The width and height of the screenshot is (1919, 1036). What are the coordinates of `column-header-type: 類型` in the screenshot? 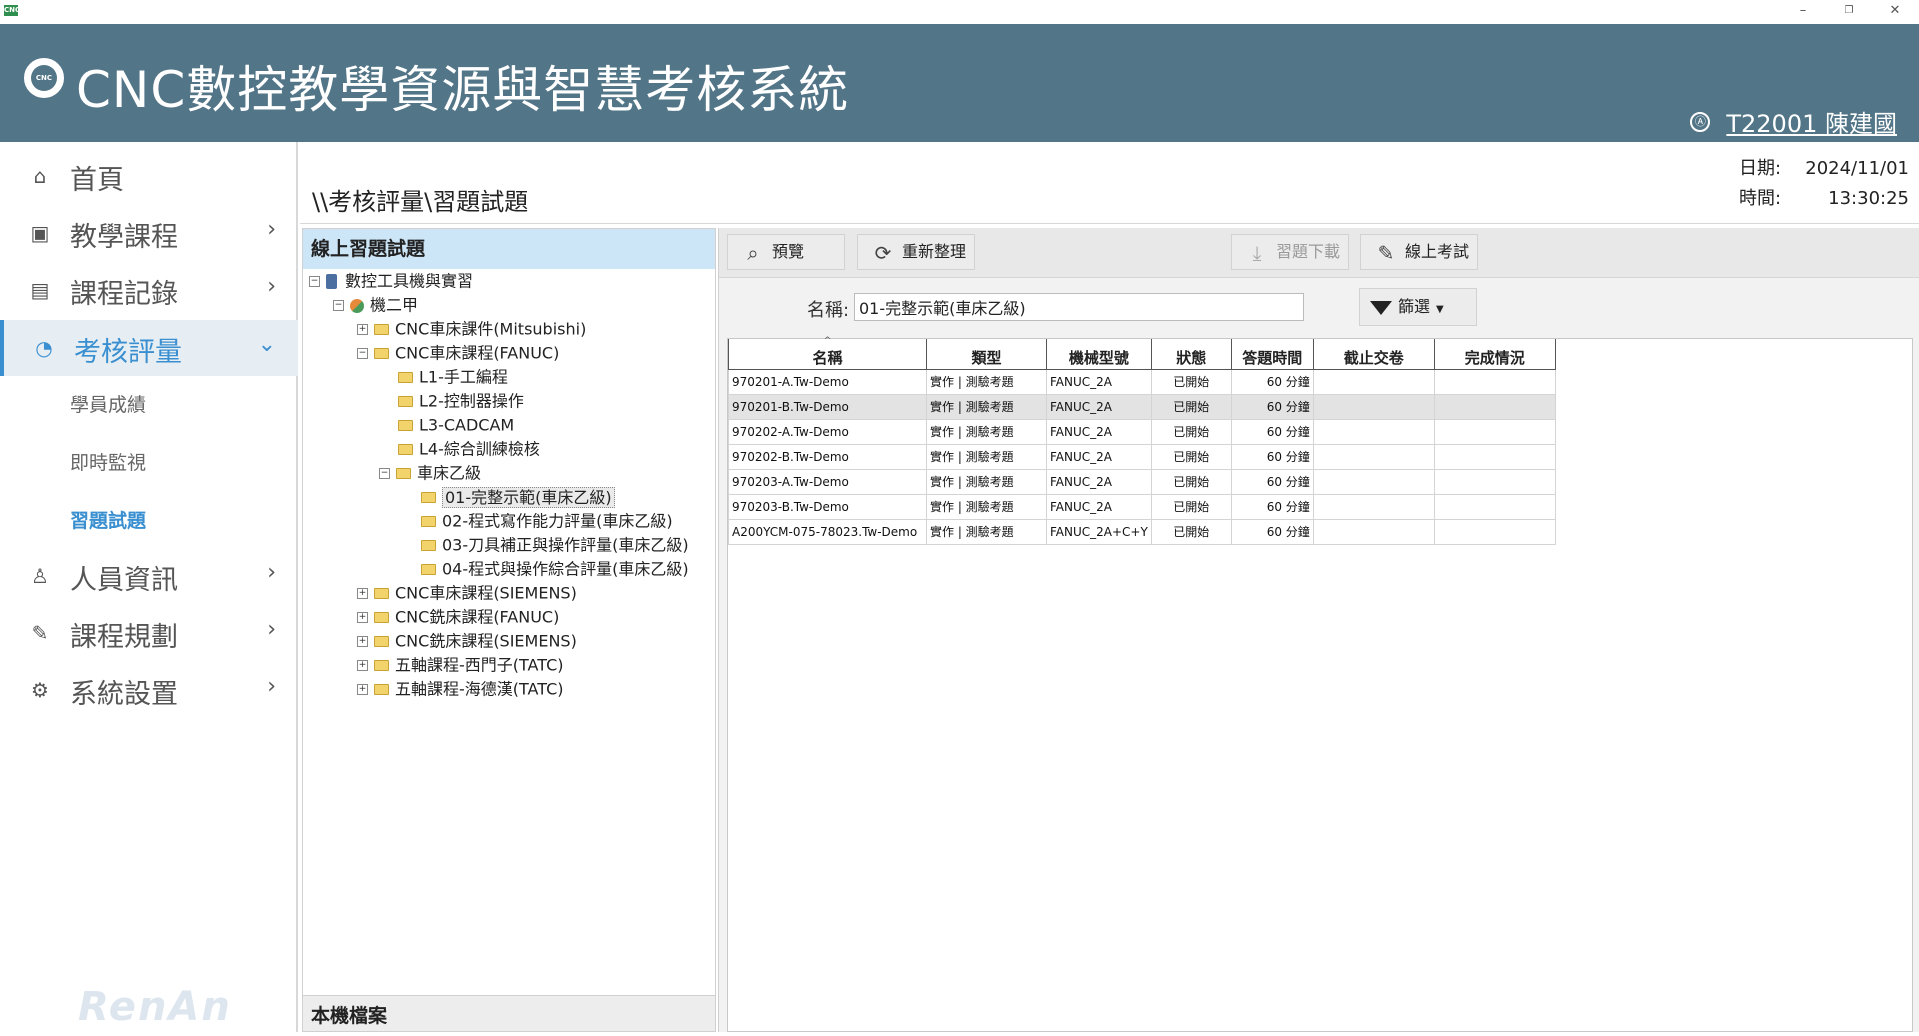 It's located at (986, 354).